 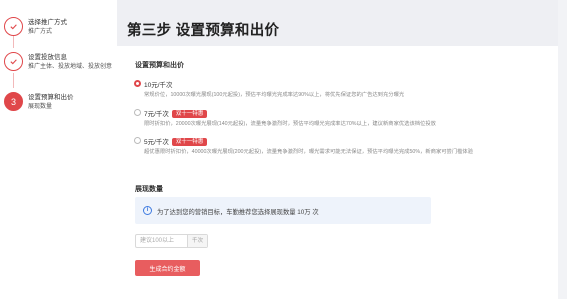 What do you see at coordinates (158, 85) in the screenshot?
I see `price-option-label: 10元/千次` at bounding box center [158, 85].